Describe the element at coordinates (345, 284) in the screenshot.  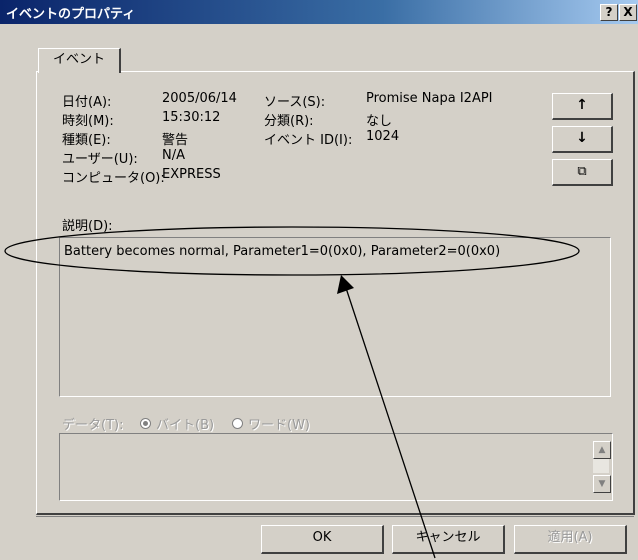
I see `arrow-head-icon` at that location.